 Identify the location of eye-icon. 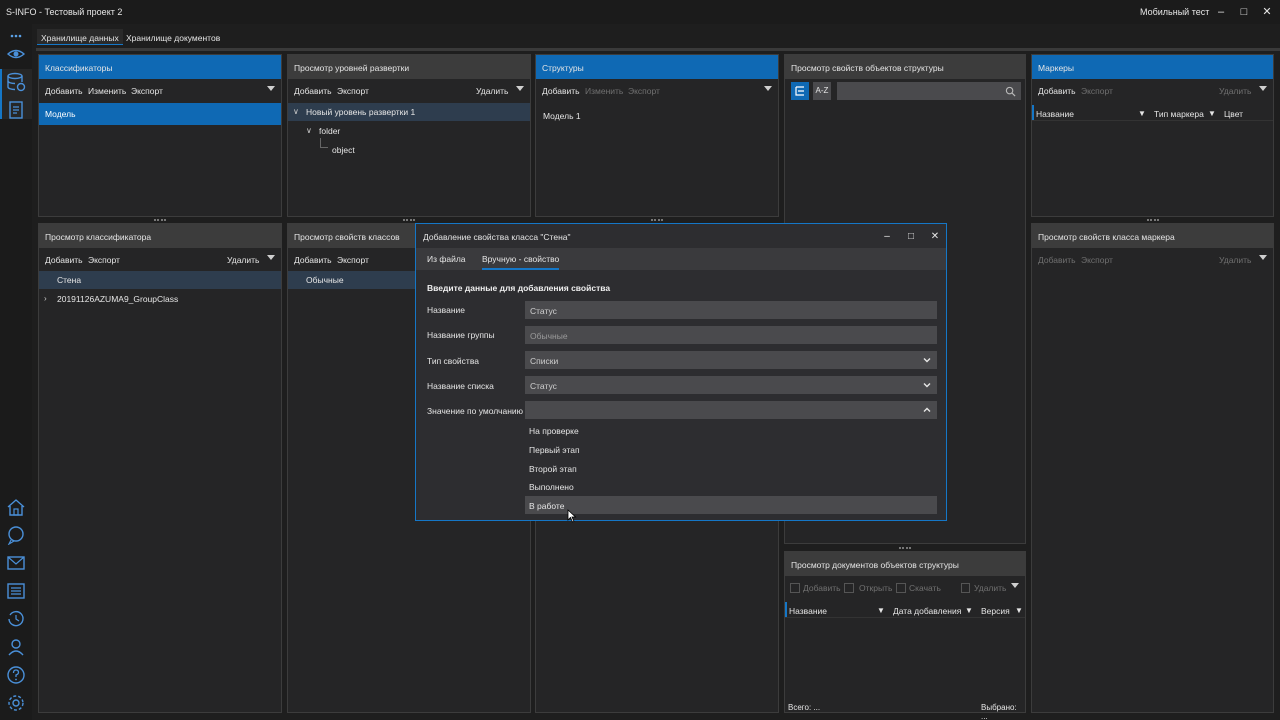
(16, 54).